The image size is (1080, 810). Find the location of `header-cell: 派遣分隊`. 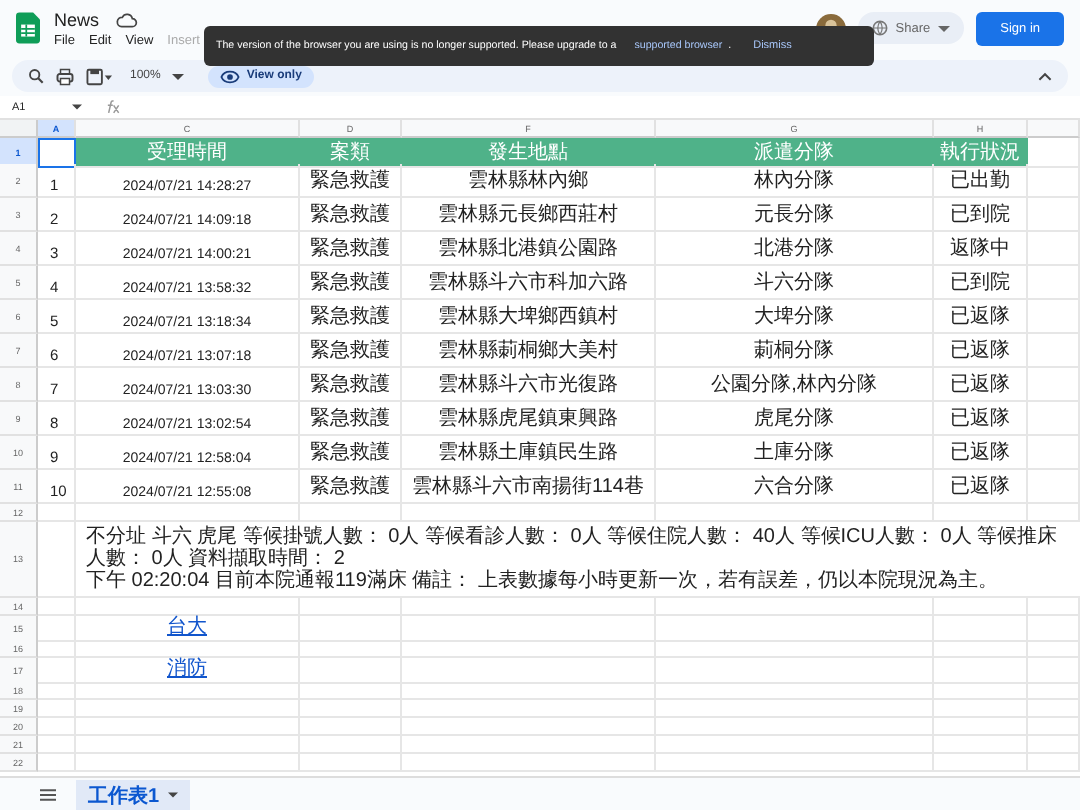

header-cell: 派遣分隊 is located at coordinates (795, 153).